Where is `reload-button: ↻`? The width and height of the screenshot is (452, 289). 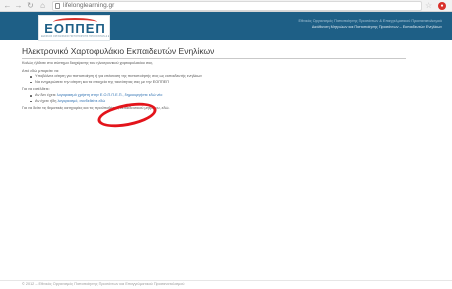 reload-button: ↻ is located at coordinates (30, 6).